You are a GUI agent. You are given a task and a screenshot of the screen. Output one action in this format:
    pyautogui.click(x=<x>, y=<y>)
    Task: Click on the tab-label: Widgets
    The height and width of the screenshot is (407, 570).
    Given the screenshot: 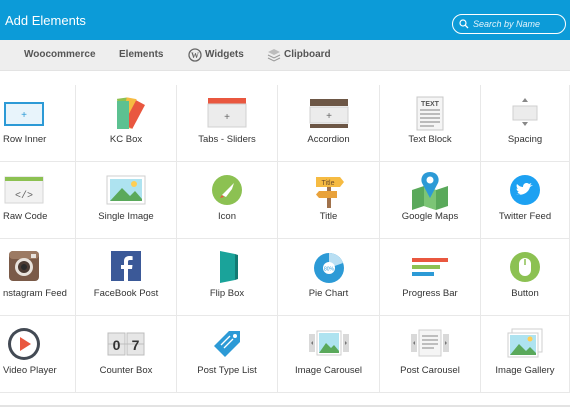 What is the action you would take?
    pyautogui.click(x=224, y=54)
    